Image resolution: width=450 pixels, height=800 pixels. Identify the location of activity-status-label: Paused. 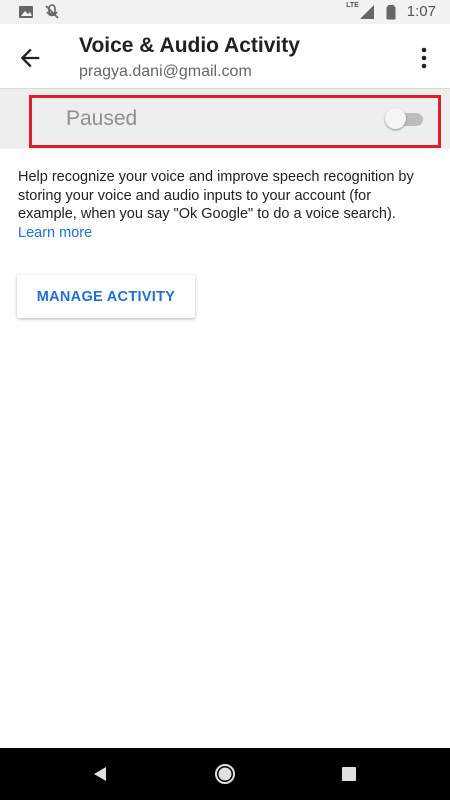
(102, 118).